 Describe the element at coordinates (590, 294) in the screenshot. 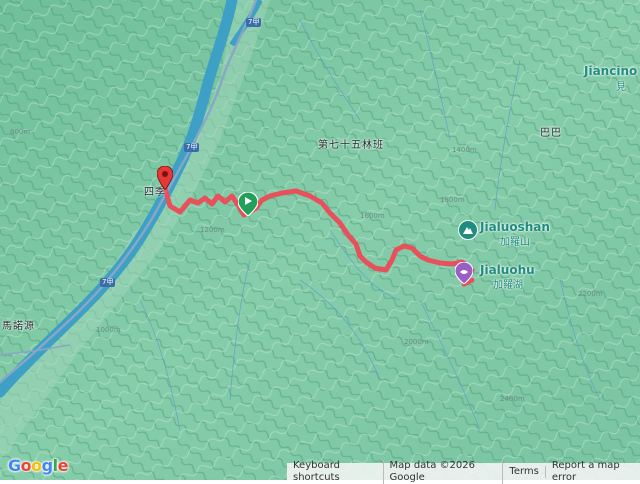

I see `contour-label: 2200m` at that location.